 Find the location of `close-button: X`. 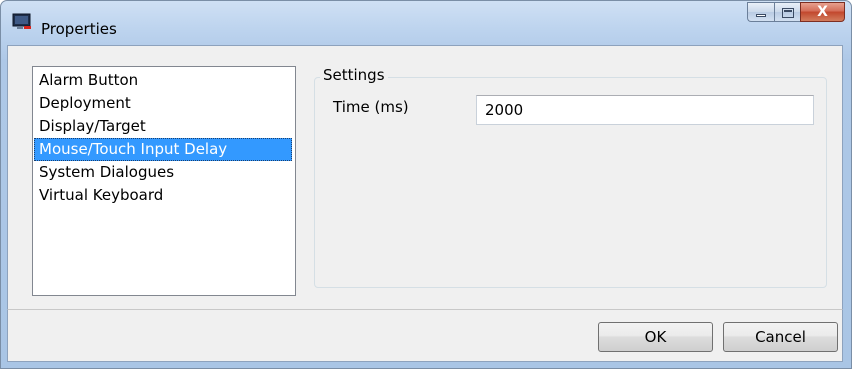

close-button: X is located at coordinates (822, 12).